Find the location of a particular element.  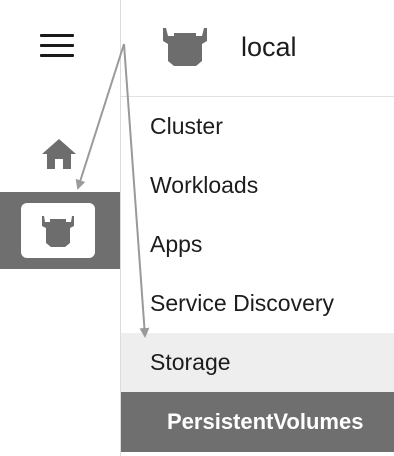

cluster-header: local is located at coordinates (257, 48).